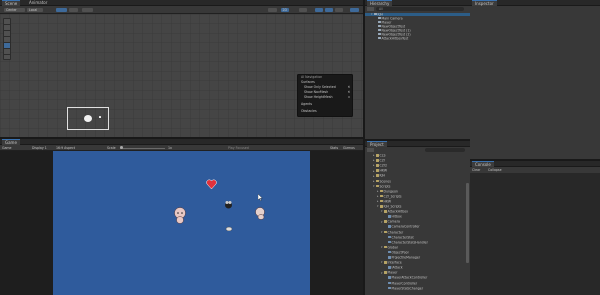  I want to click on view-tool-icon, so click(7, 21).